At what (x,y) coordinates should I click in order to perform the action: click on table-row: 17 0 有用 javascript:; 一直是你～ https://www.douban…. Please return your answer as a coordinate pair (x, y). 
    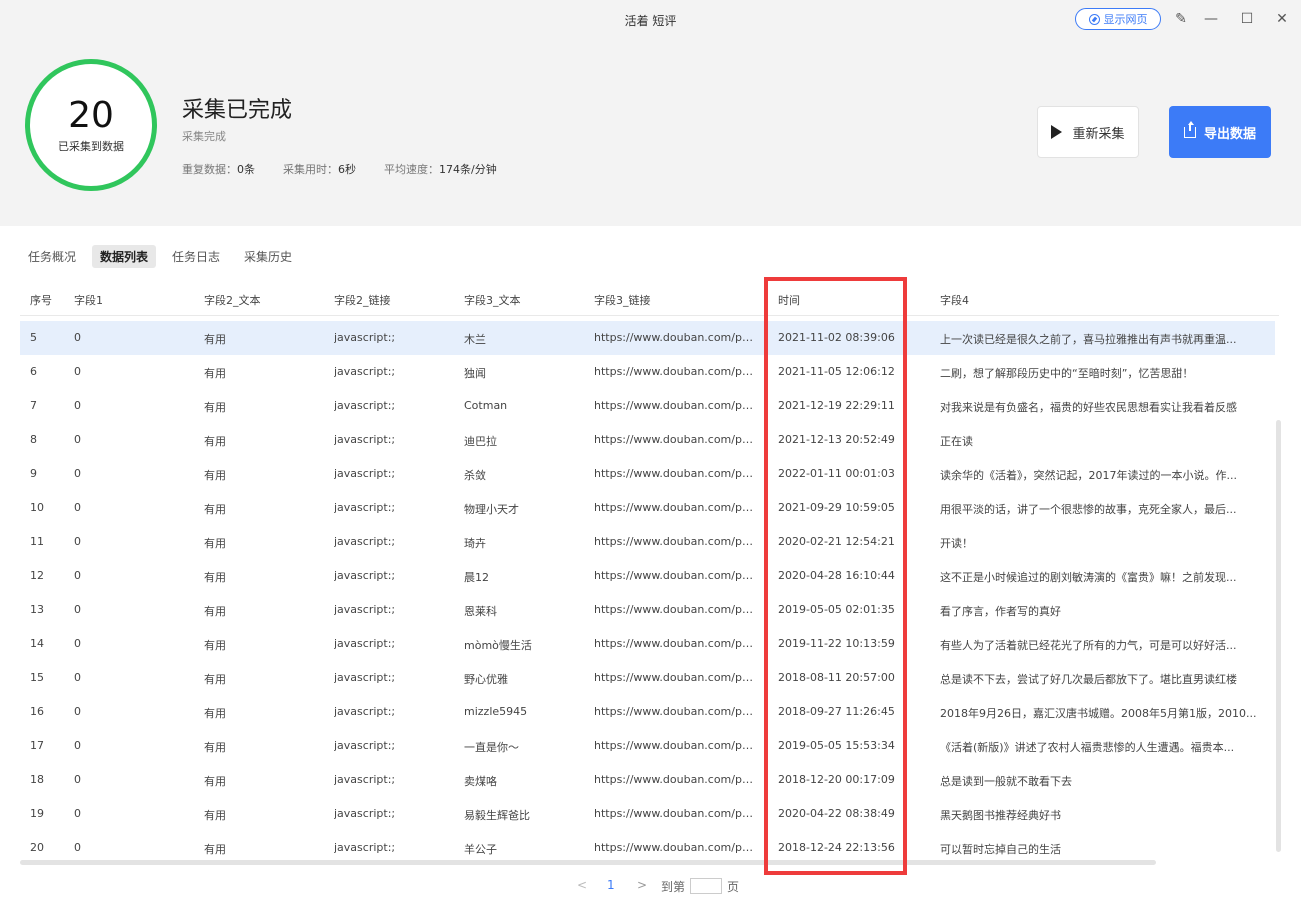
    Looking at the image, I should click on (647, 746).